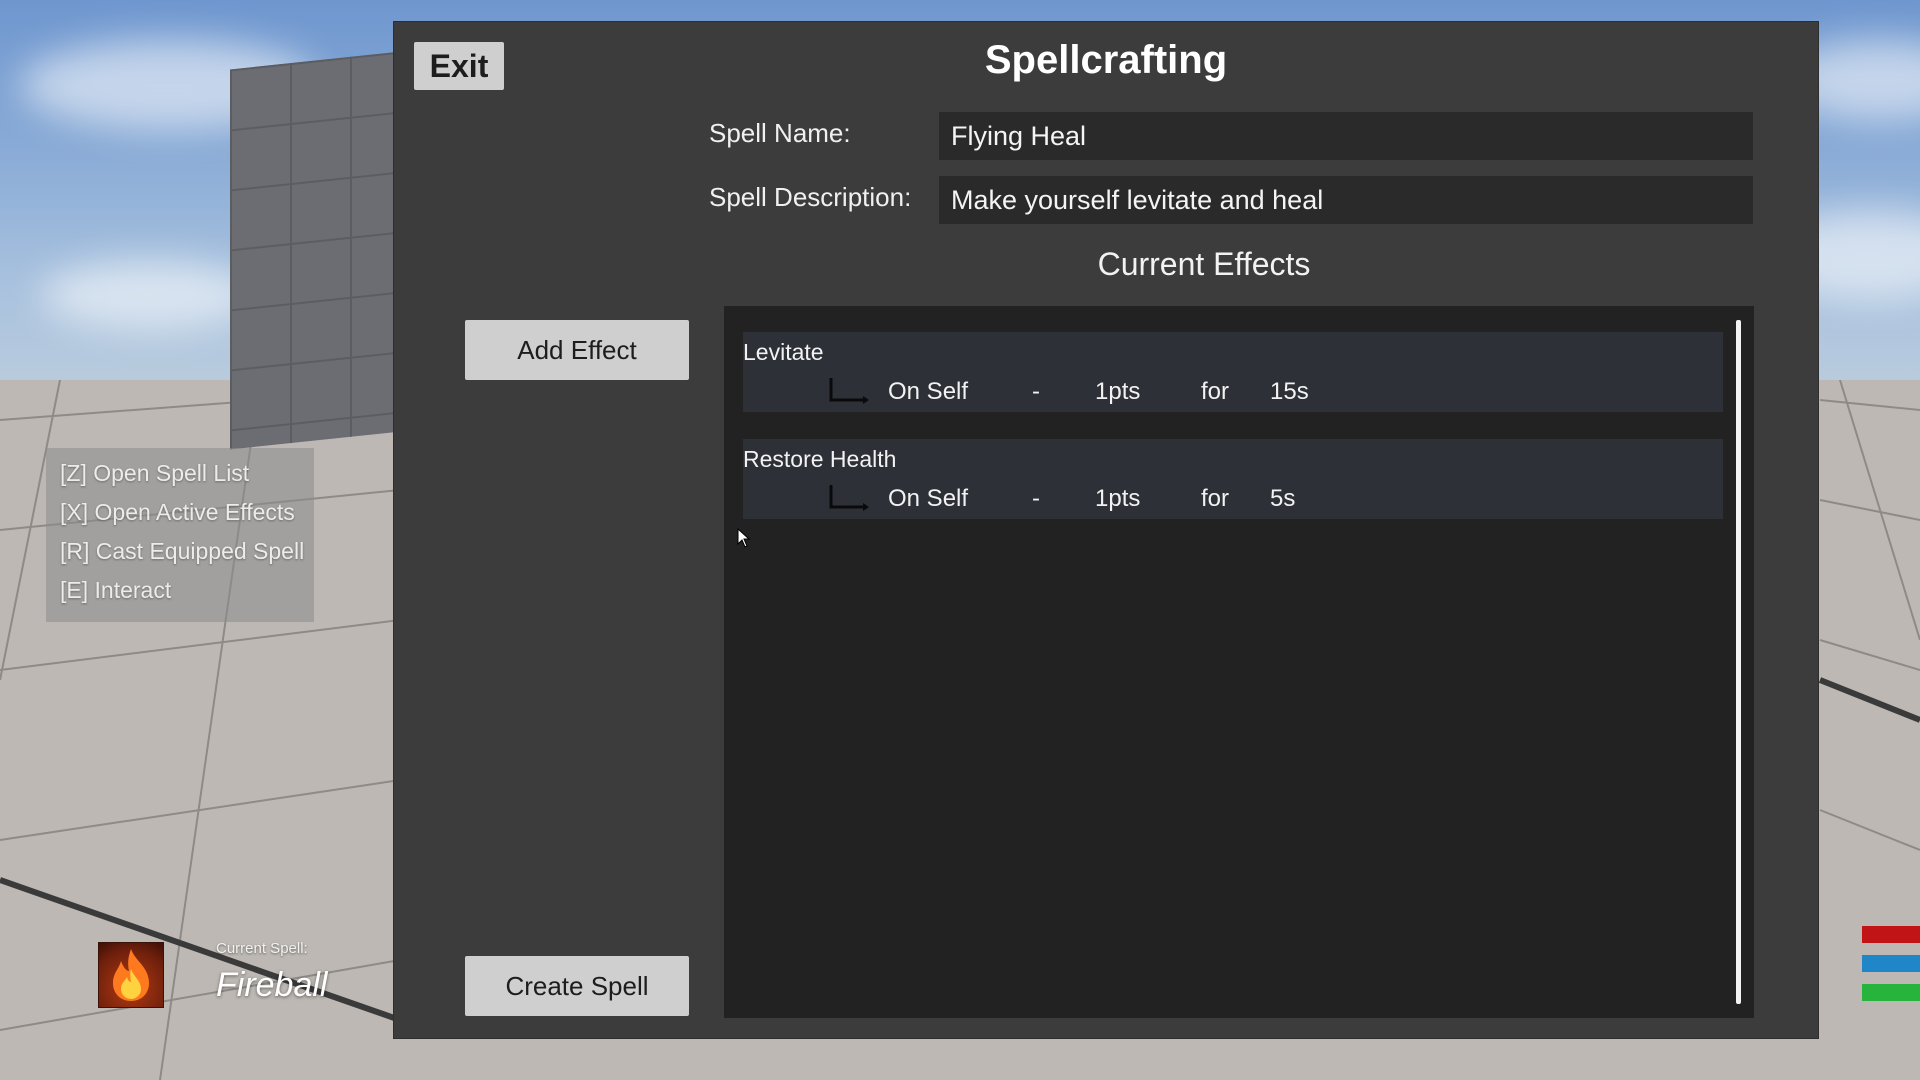 Image resolution: width=1920 pixels, height=1080 pixels. Describe the element at coordinates (1106, 60) in the screenshot. I see `panel-title: Spellcrafting` at that location.